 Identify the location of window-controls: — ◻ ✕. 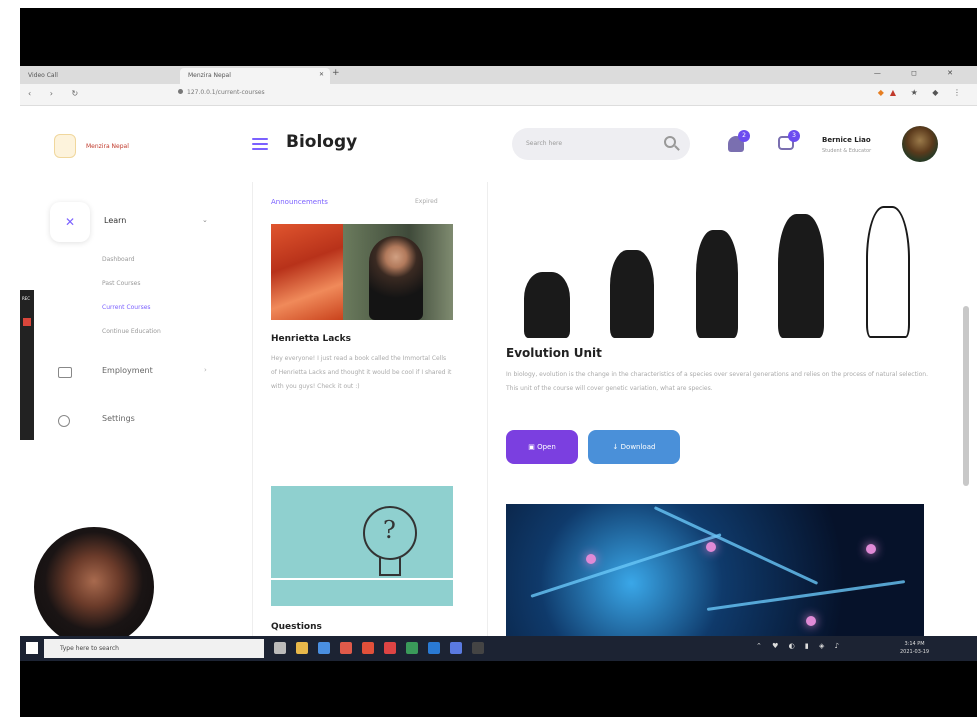
(920, 73).